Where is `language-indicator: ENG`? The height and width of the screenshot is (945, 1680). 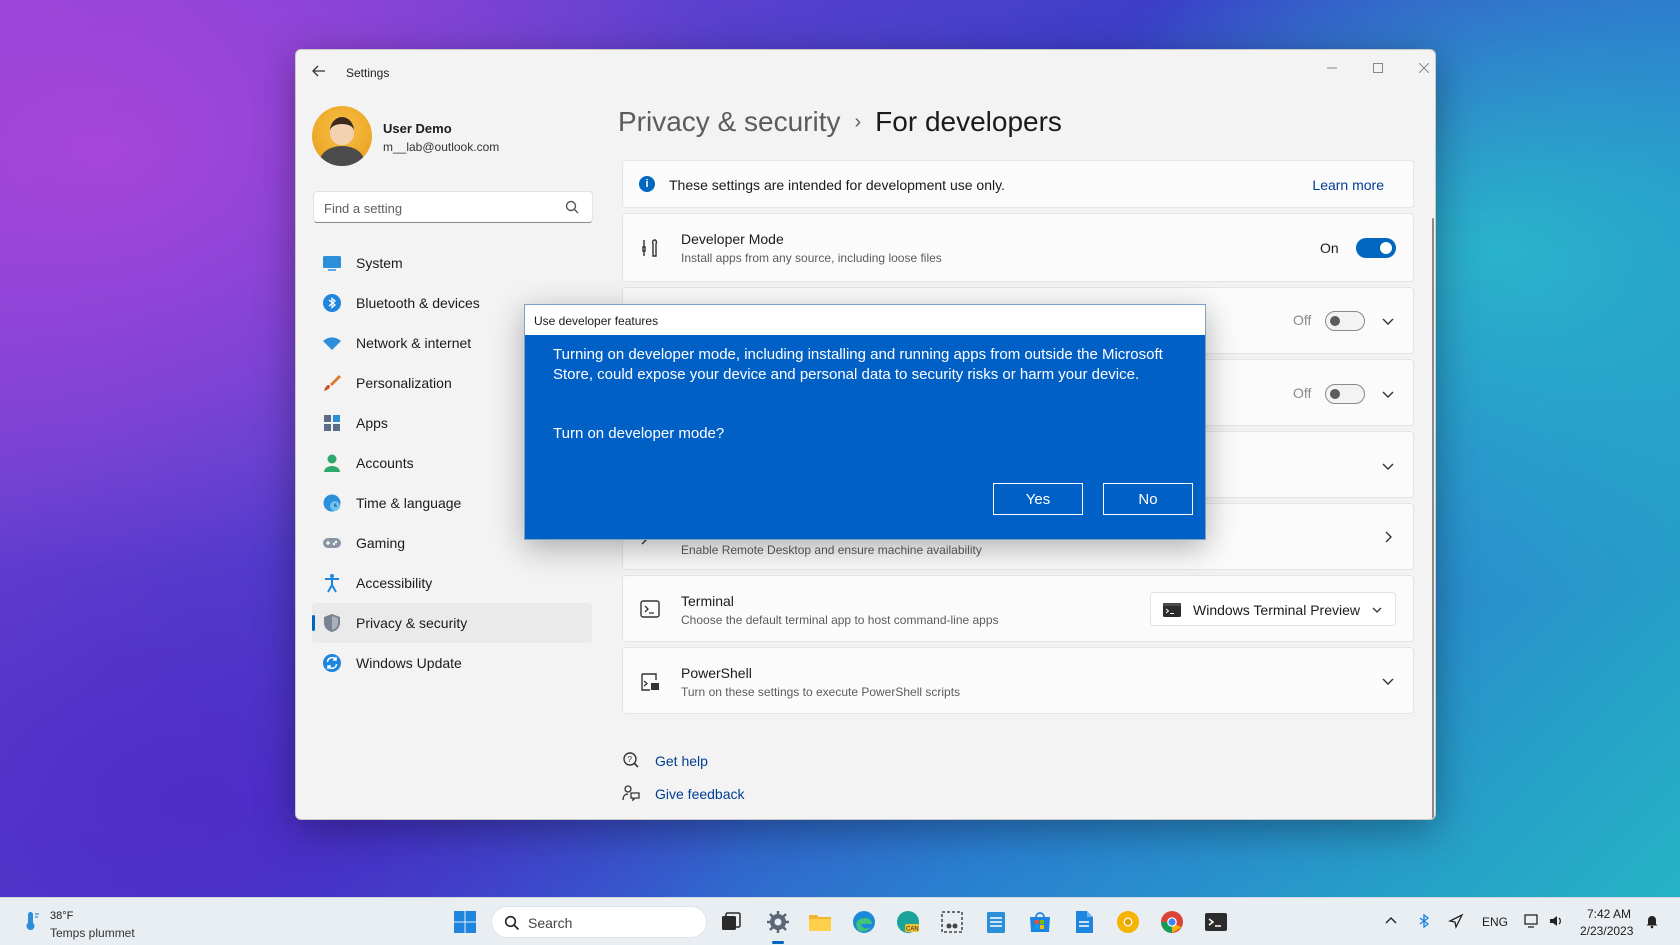
language-indicator: ENG is located at coordinates (1495, 922).